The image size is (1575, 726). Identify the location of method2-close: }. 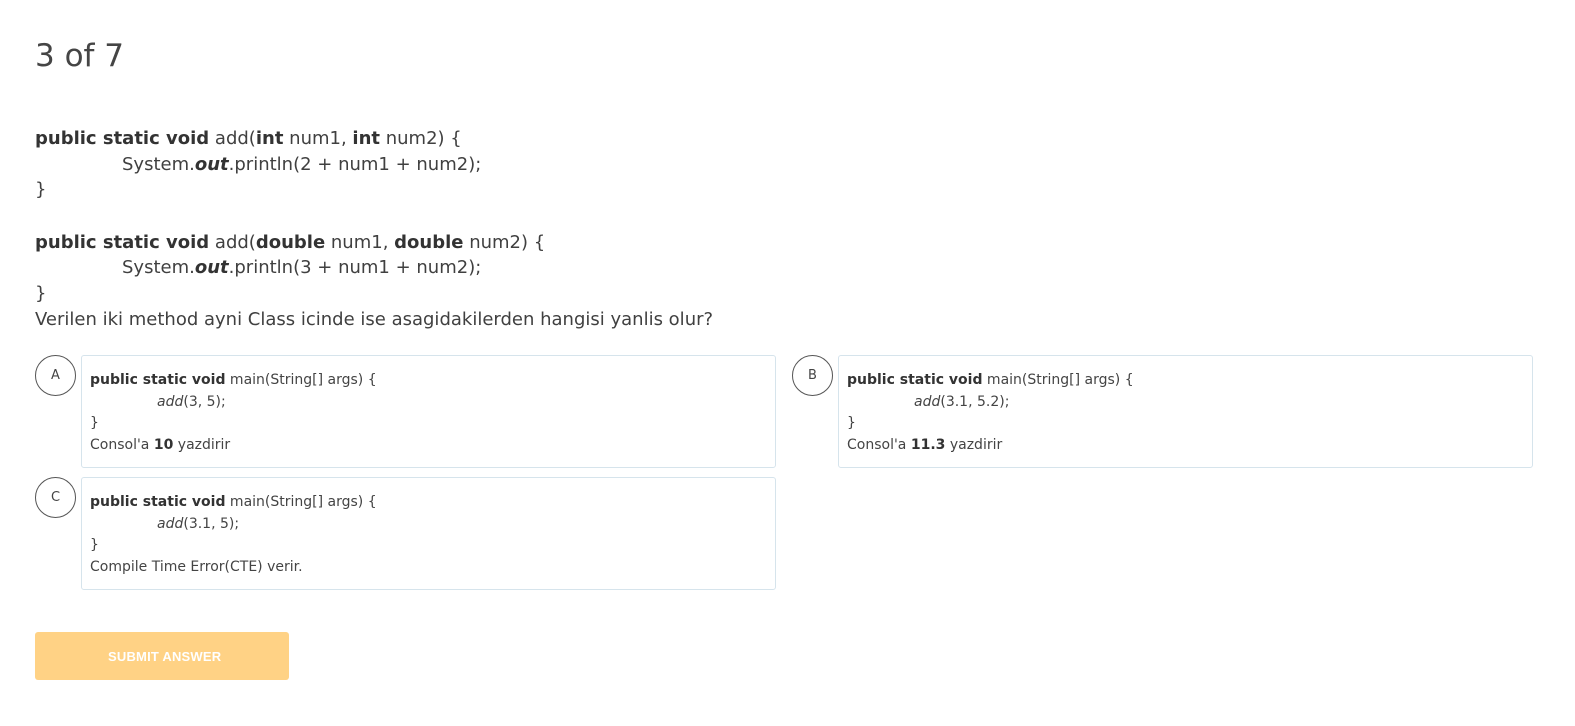
(41, 293).